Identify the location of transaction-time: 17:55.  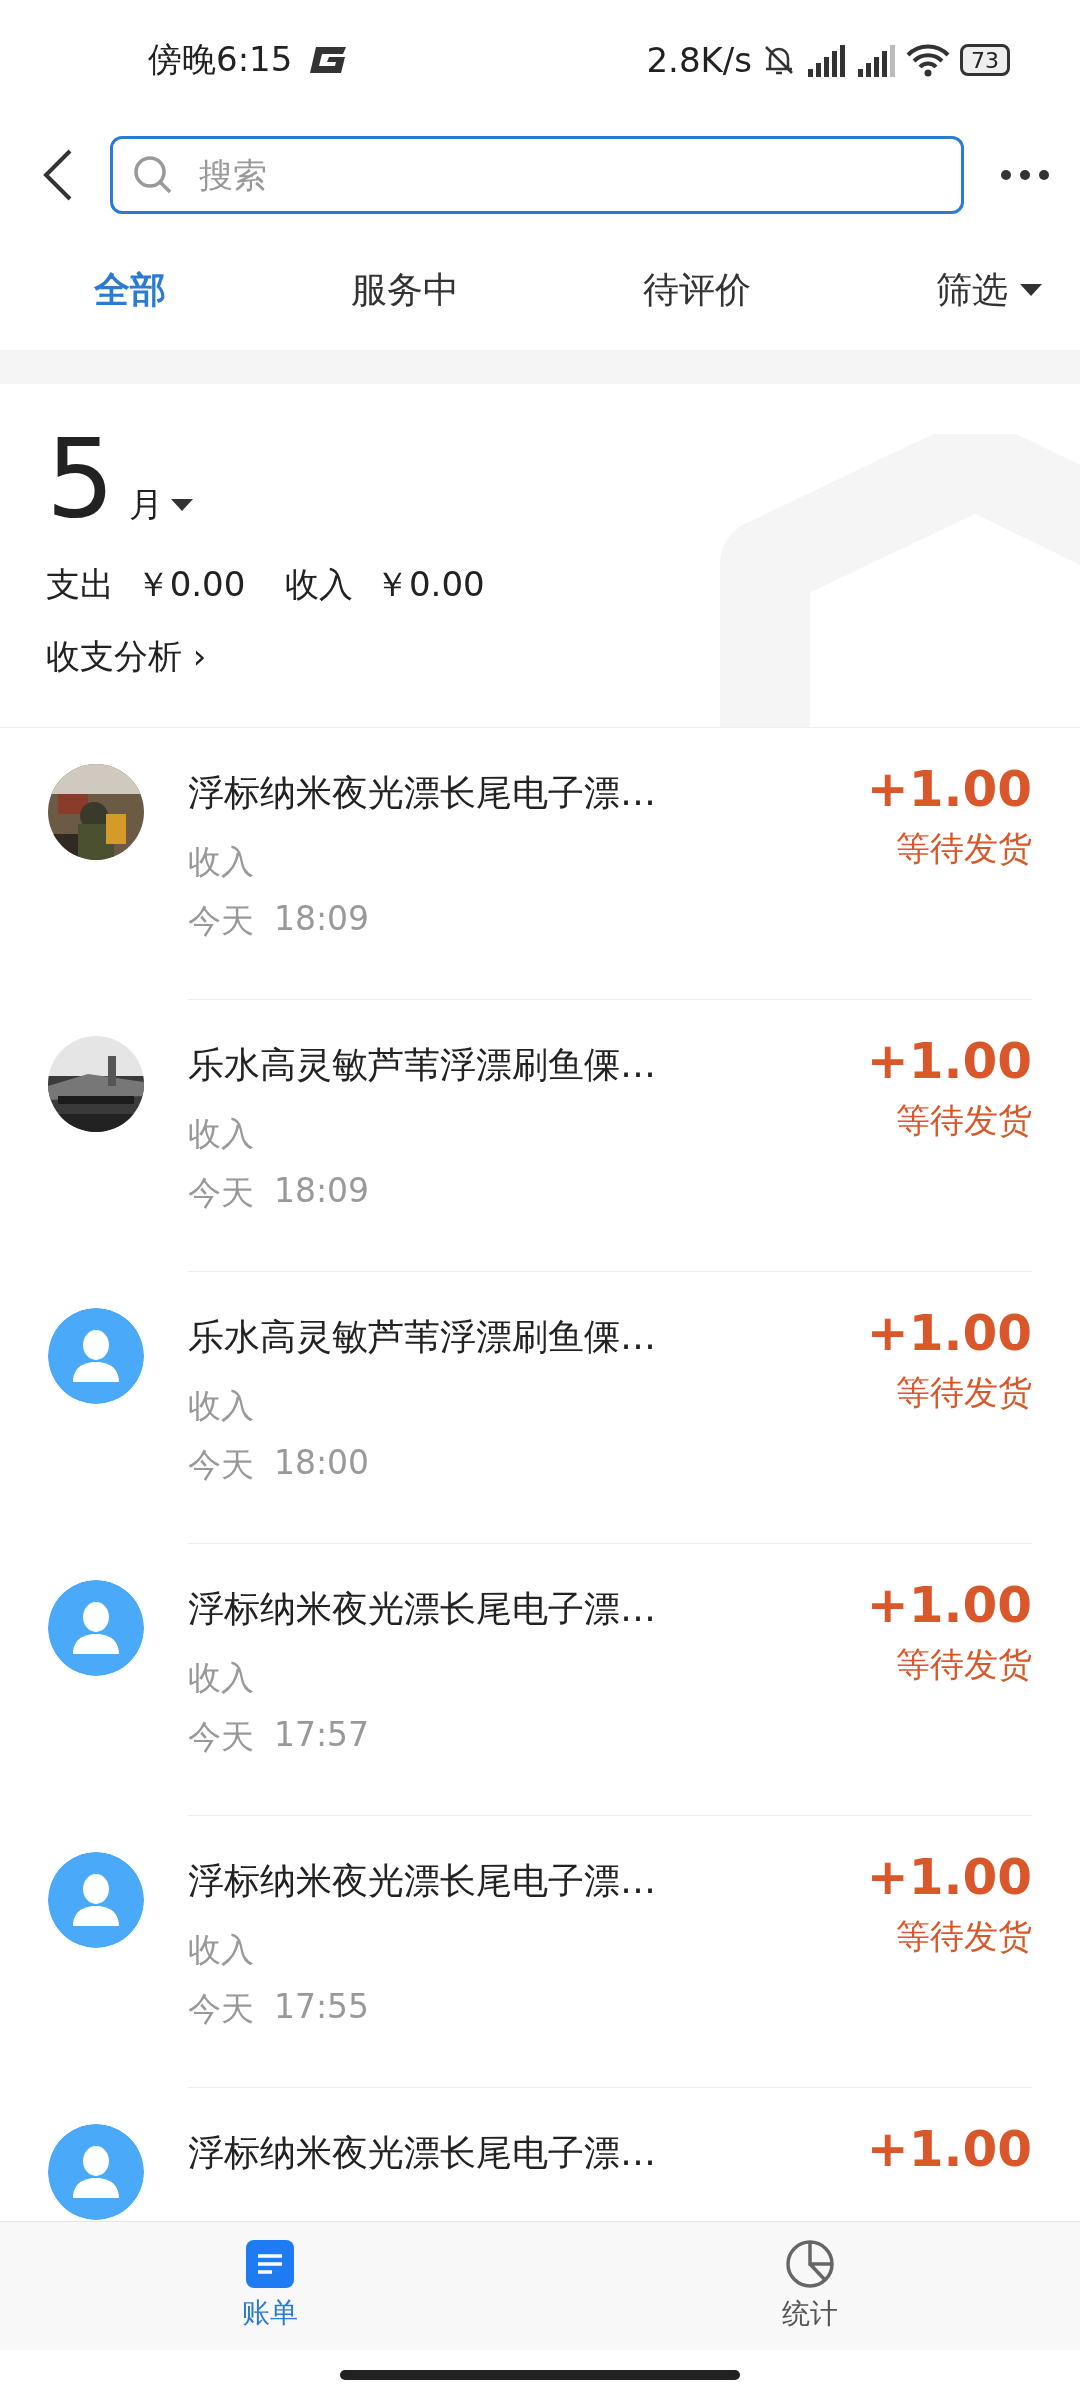
(322, 2007).